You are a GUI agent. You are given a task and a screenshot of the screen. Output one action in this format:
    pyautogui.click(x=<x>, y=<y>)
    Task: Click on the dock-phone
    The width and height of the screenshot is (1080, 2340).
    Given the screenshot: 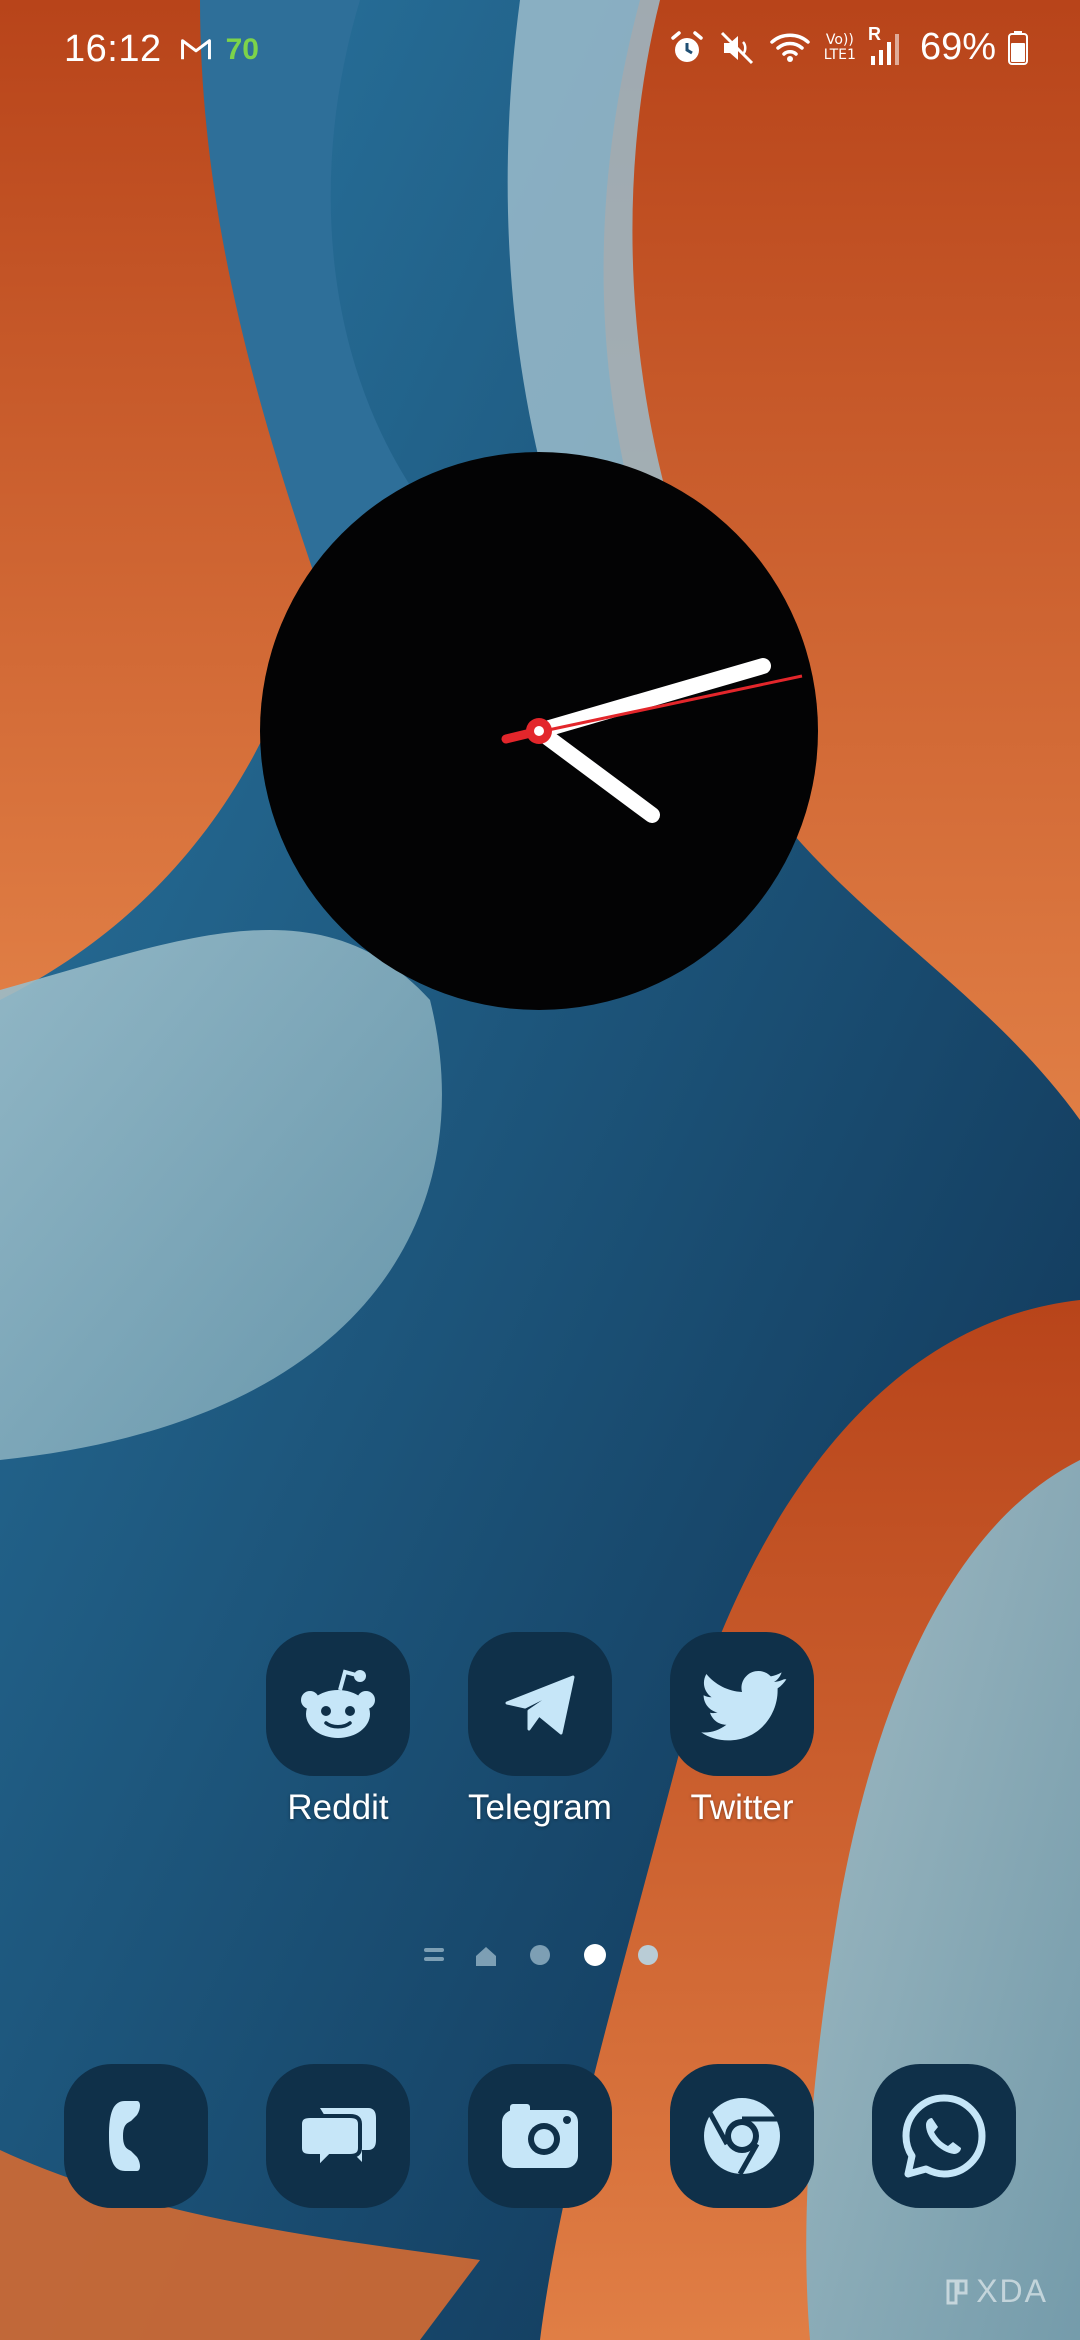 What is the action you would take?
    pyautogui.click(x=136, y=2136)
    